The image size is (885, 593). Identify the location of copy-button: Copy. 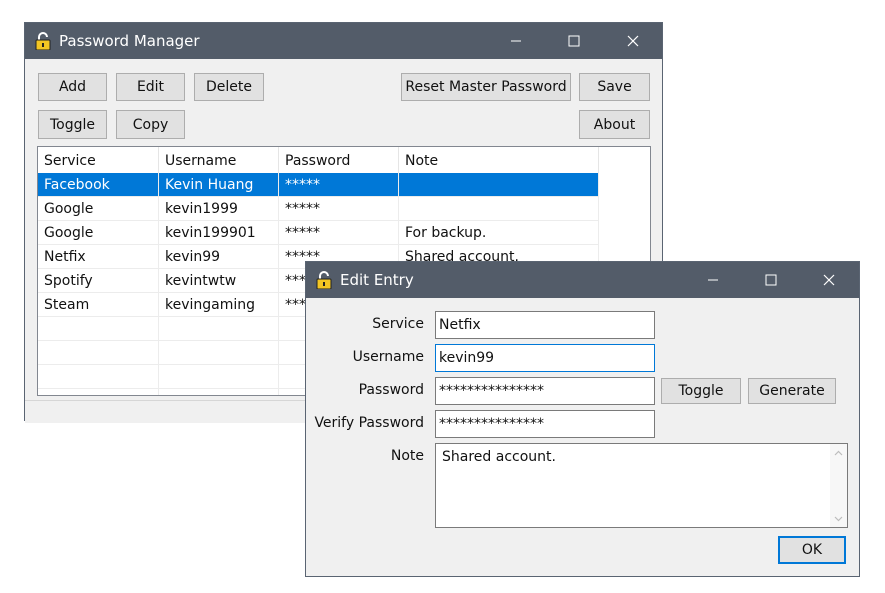
(150, 124).